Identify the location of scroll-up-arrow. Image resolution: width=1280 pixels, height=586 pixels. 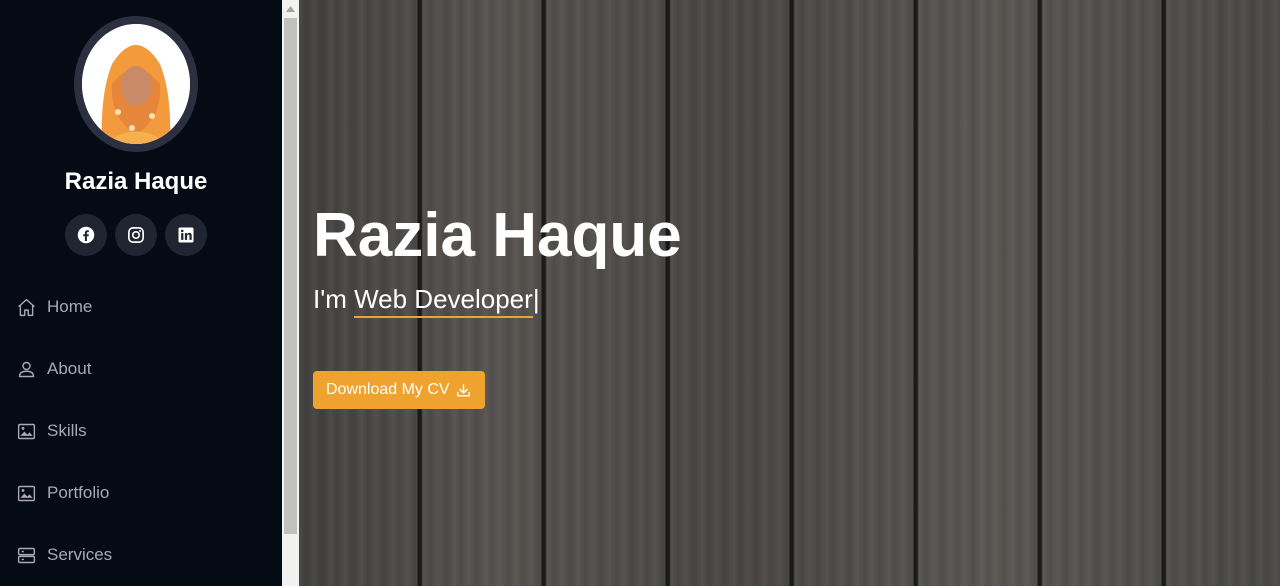
(290, 8).